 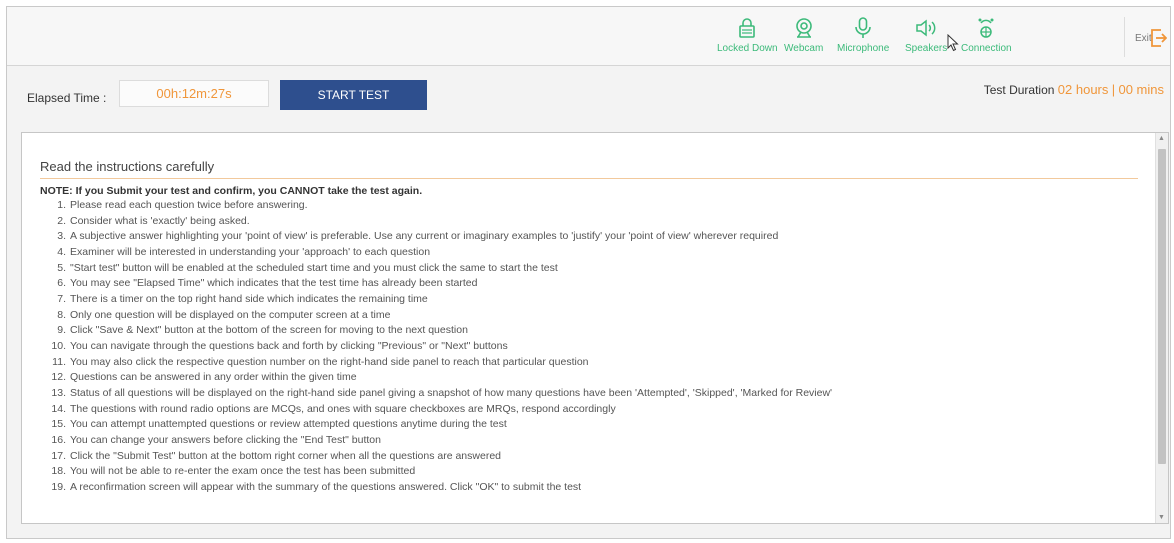 What do you see at coordinates (58, 439) in the screenshot?
I see `instruction-number: 16.` at bounding box center [58, 439].